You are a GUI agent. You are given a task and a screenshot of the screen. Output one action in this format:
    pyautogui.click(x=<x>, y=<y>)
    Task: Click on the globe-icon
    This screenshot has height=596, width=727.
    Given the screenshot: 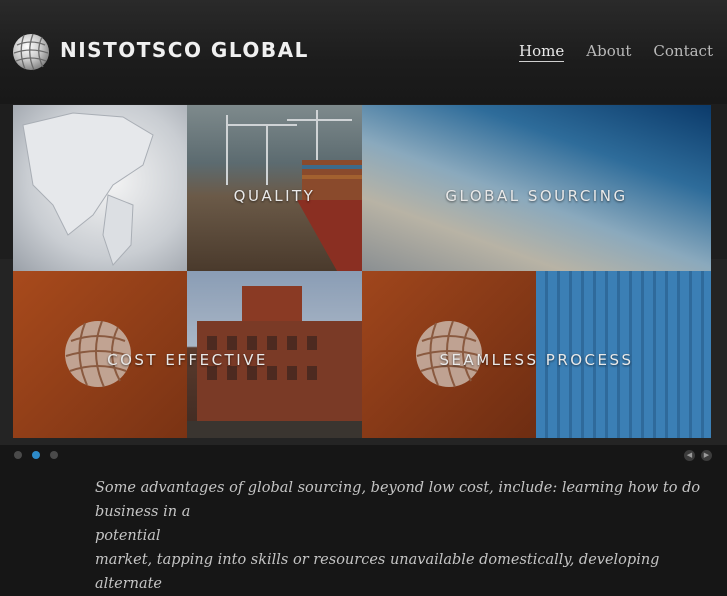 What is the action you would take?
    pyautogui.click(x=31, y=52)
    